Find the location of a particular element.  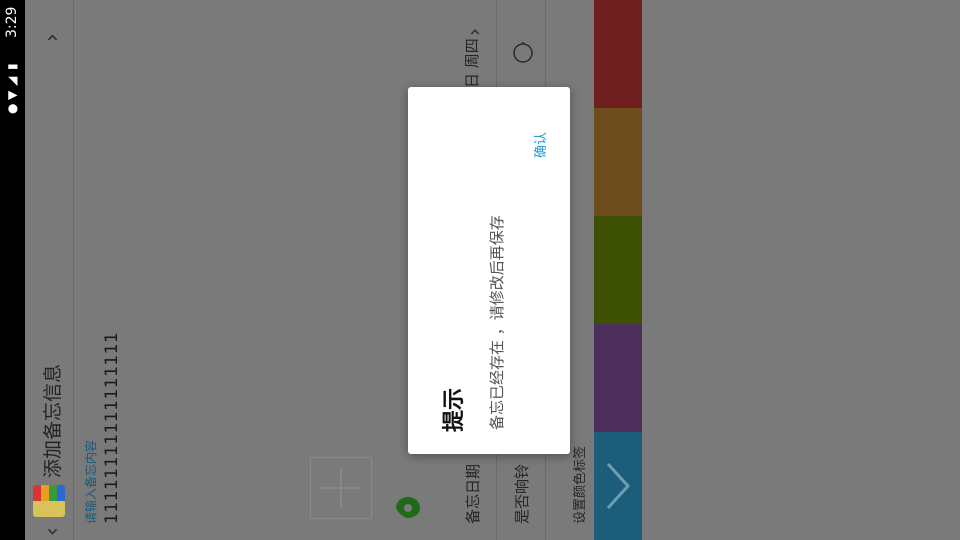

map-pin-icon is located at coordinates (408, 508).